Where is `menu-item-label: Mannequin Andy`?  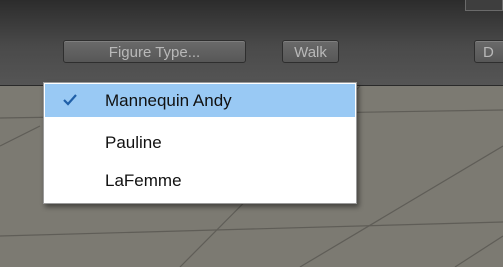
menu-item-label: Mannequin Andy is located at coordinates (168, 100).